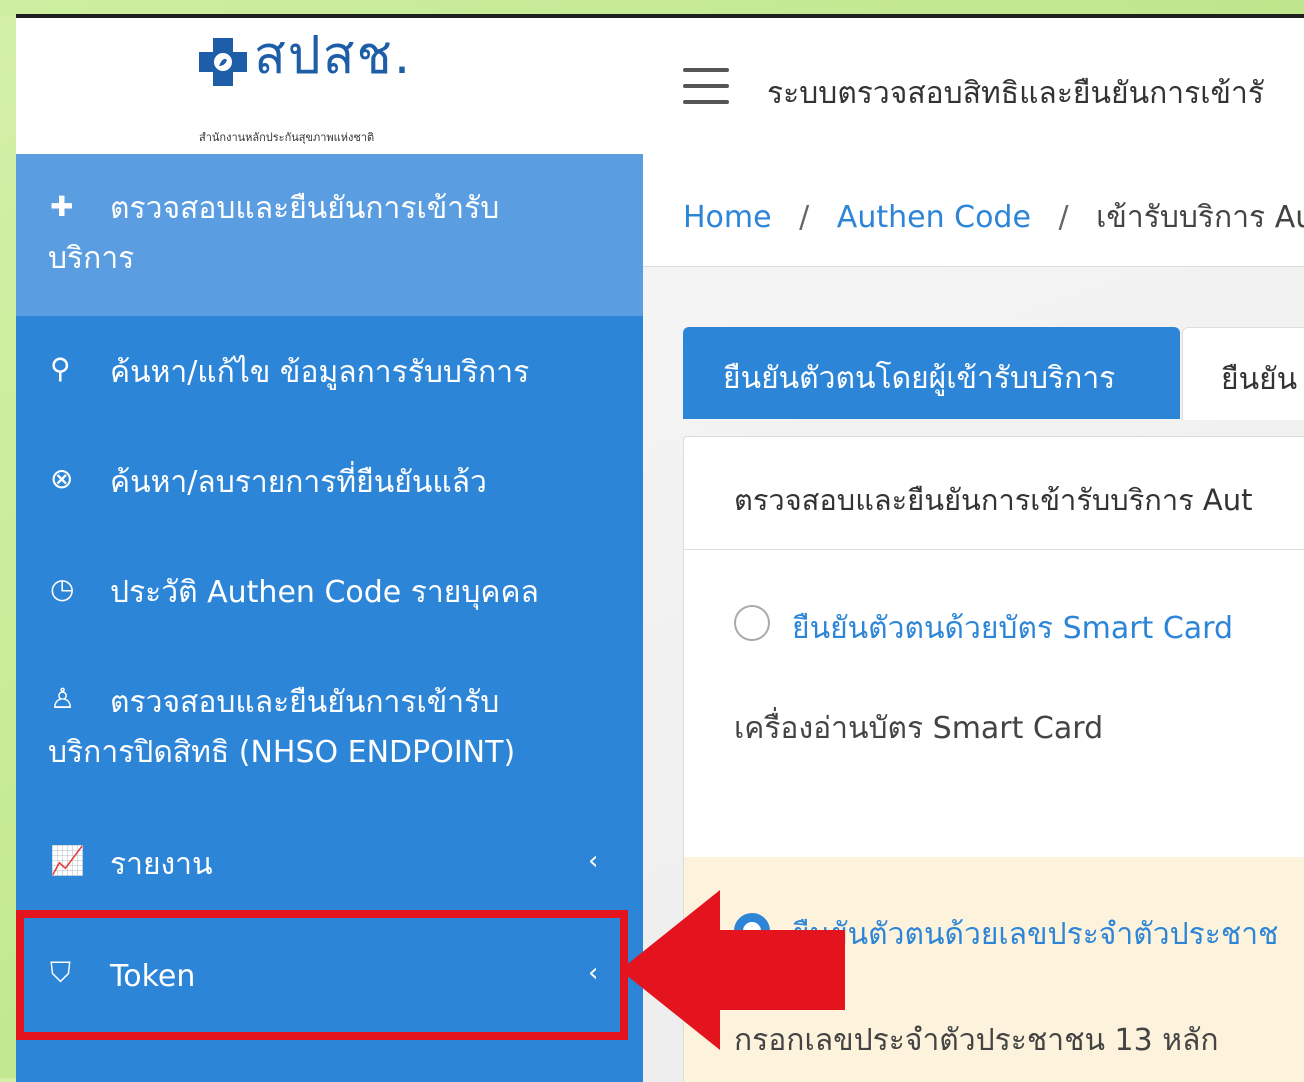  I want to click on citizen-id-option-label: ยืนยันตัวตนด้วยเลขประจำตัวประชาช, so click(1035, 934).